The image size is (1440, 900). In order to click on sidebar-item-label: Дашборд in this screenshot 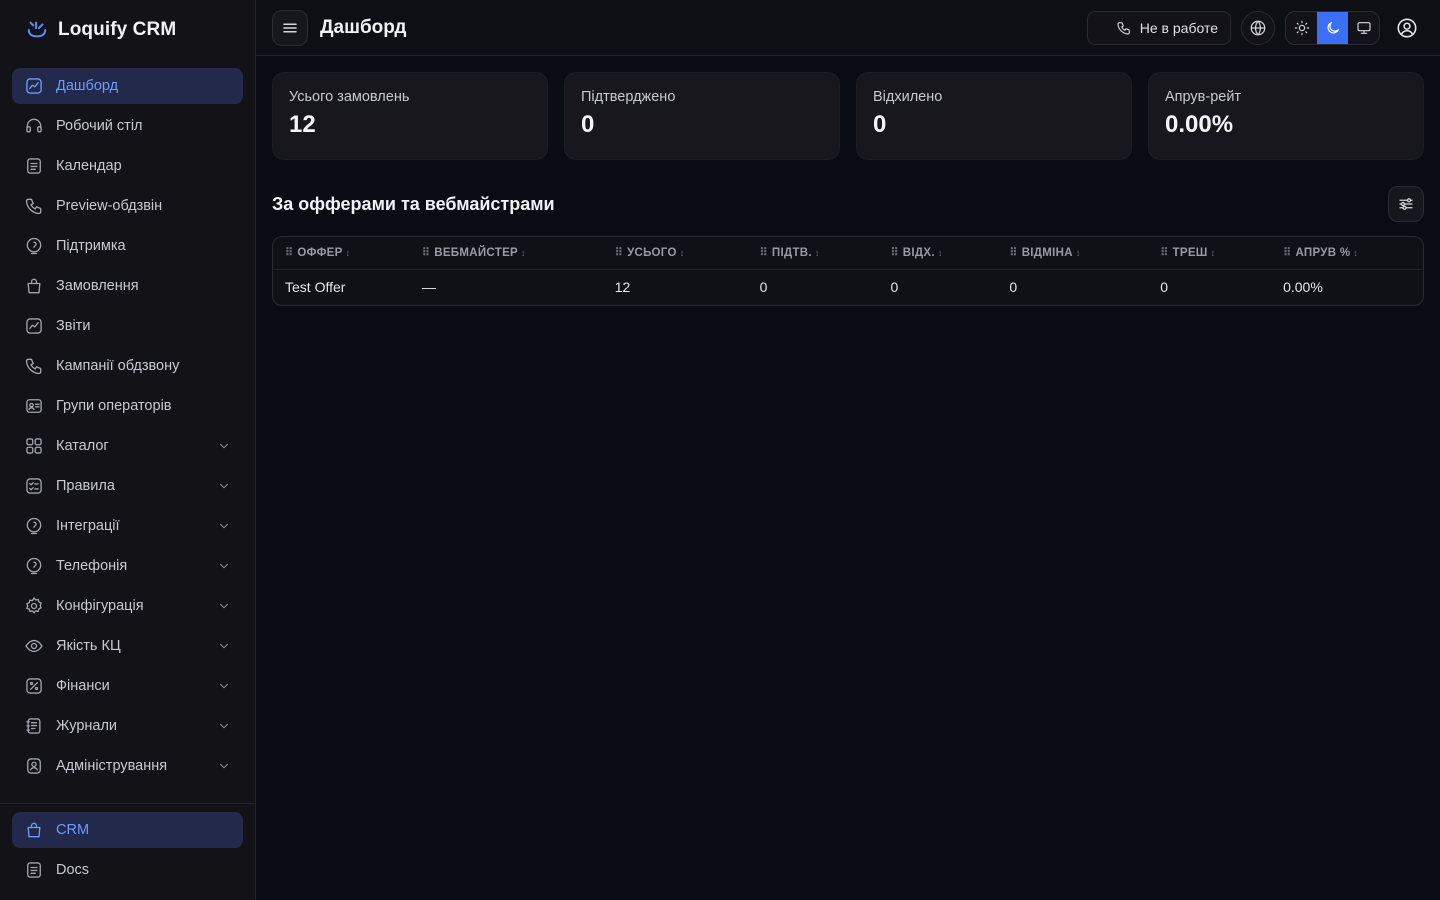, I will do `click(87, 86)`.